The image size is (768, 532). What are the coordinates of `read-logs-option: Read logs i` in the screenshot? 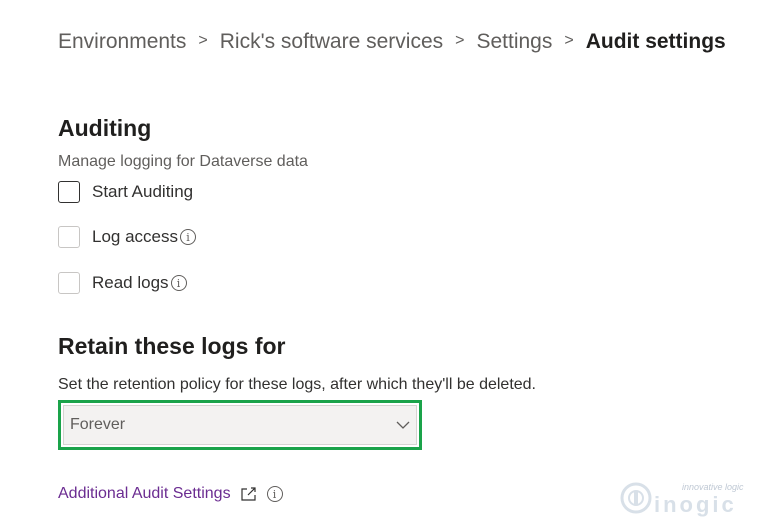 It's located at (122, 283).